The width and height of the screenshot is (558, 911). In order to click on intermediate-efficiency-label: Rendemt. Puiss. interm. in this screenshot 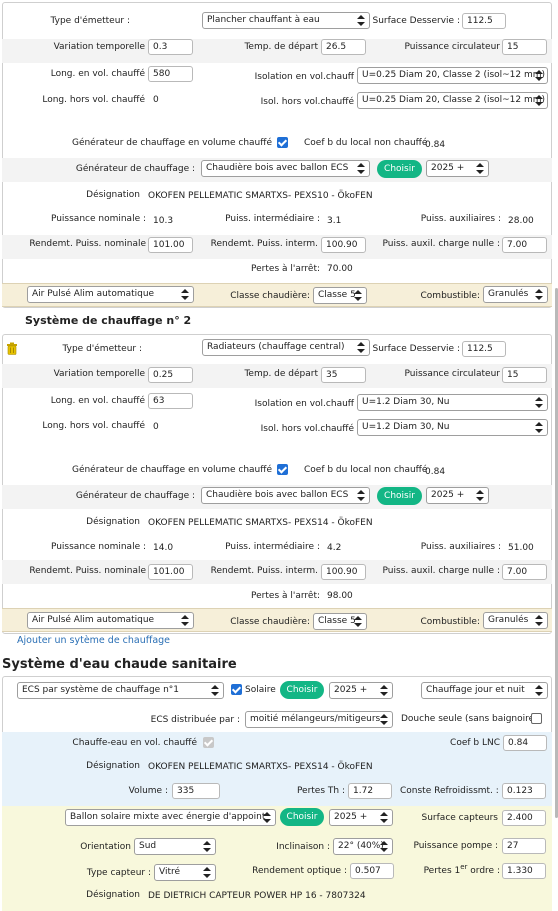, I will do `click(264, 571)`.